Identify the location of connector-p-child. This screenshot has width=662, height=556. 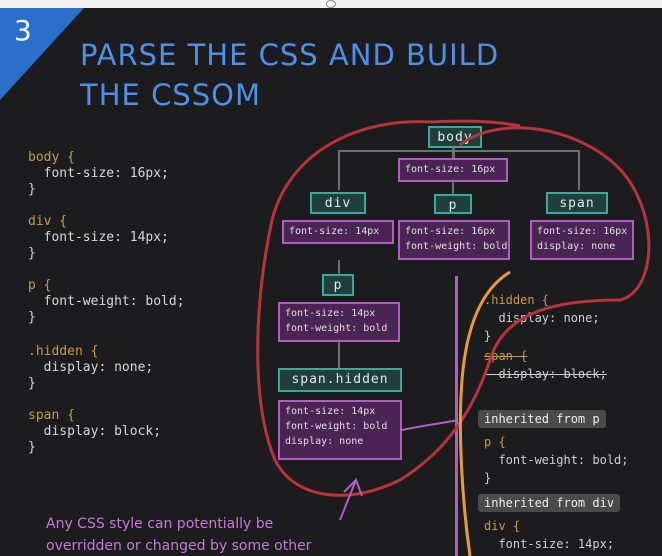
(339, 356).